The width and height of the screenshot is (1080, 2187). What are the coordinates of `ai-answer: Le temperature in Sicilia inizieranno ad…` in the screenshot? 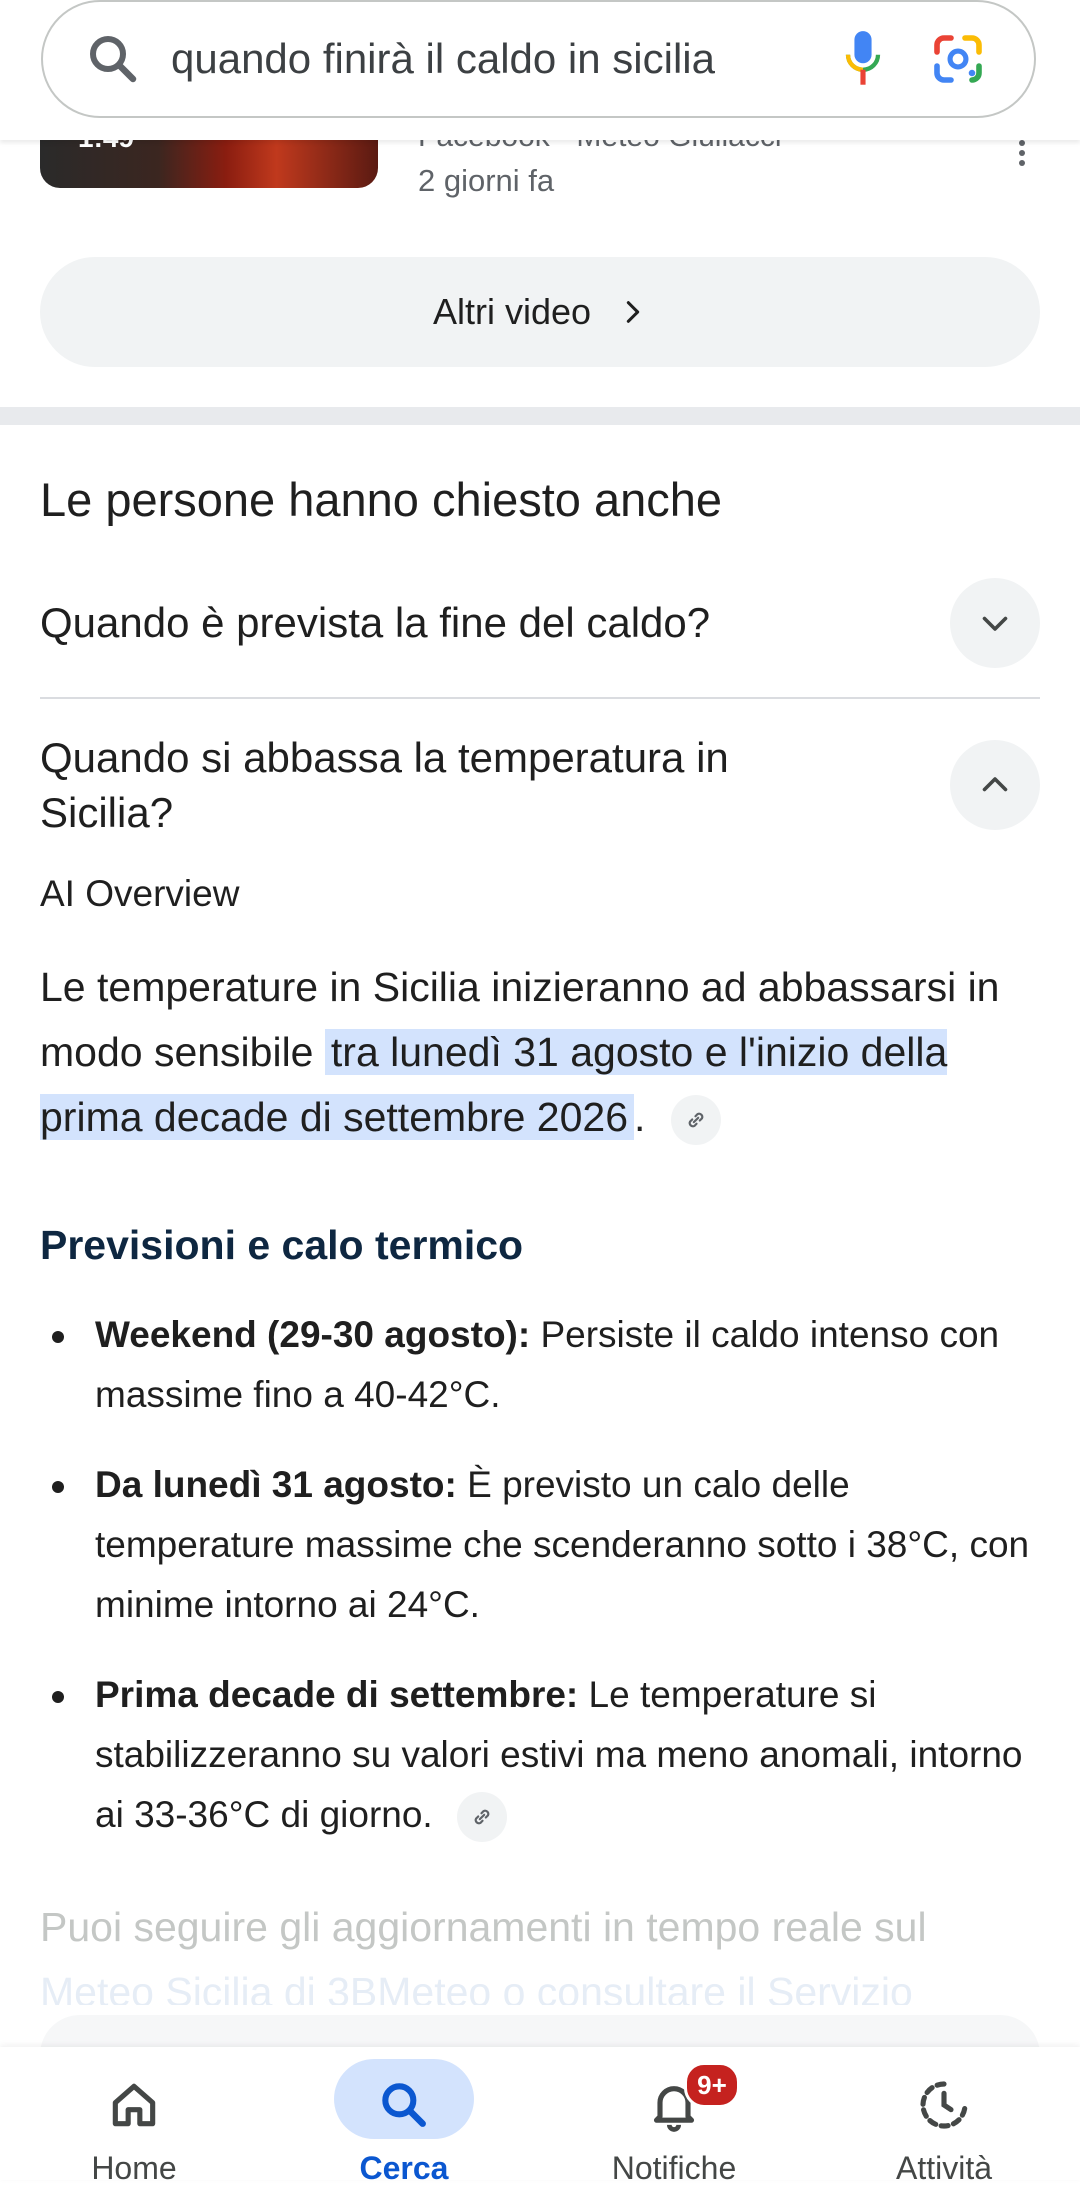 It's located at (540, 1052).